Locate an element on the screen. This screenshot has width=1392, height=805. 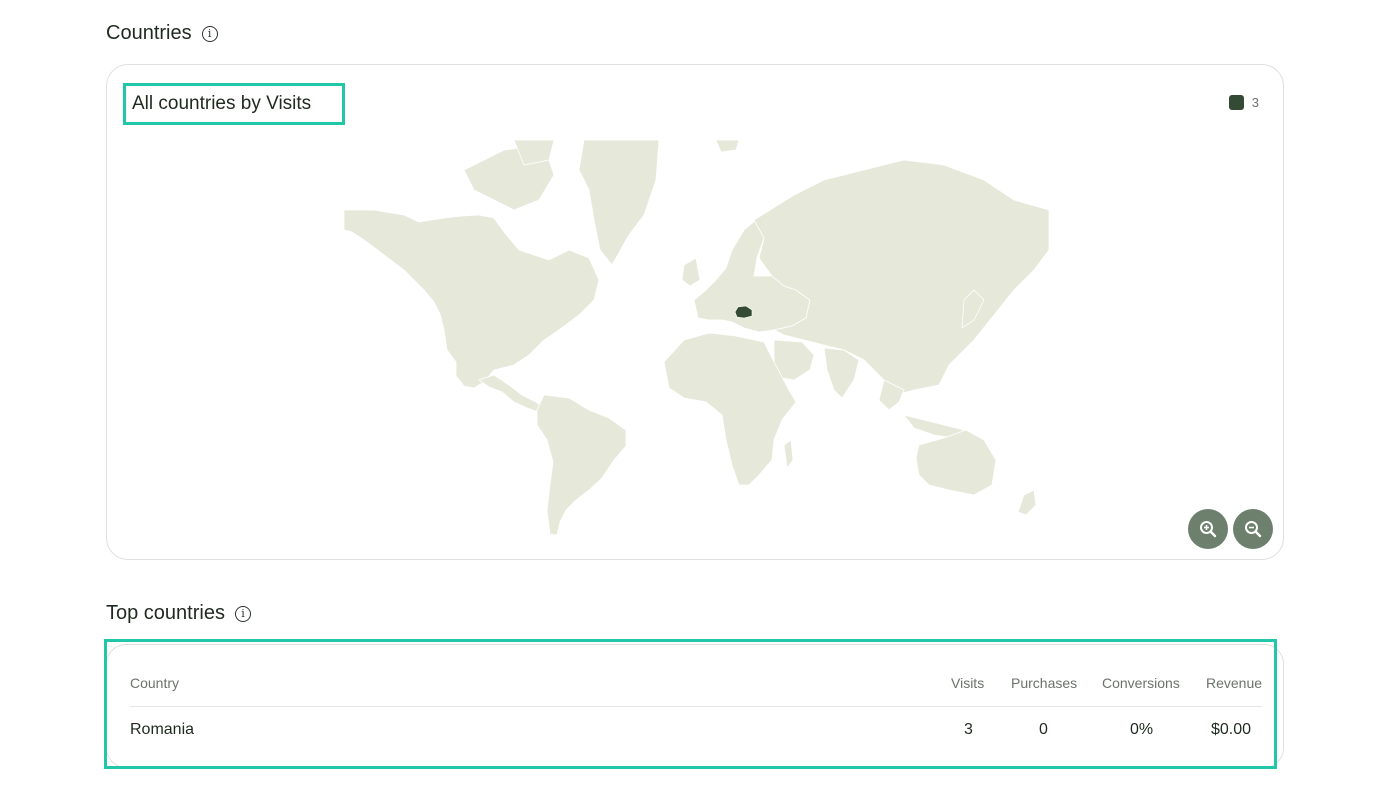
zoom-in-icon is located at coordinates (1208, 529).